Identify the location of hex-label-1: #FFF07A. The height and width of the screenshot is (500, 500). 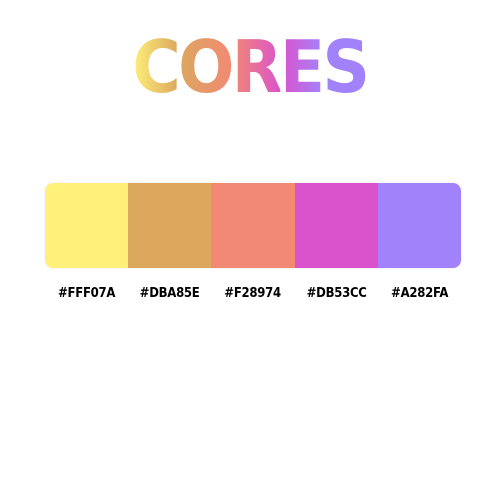
(86, 293).